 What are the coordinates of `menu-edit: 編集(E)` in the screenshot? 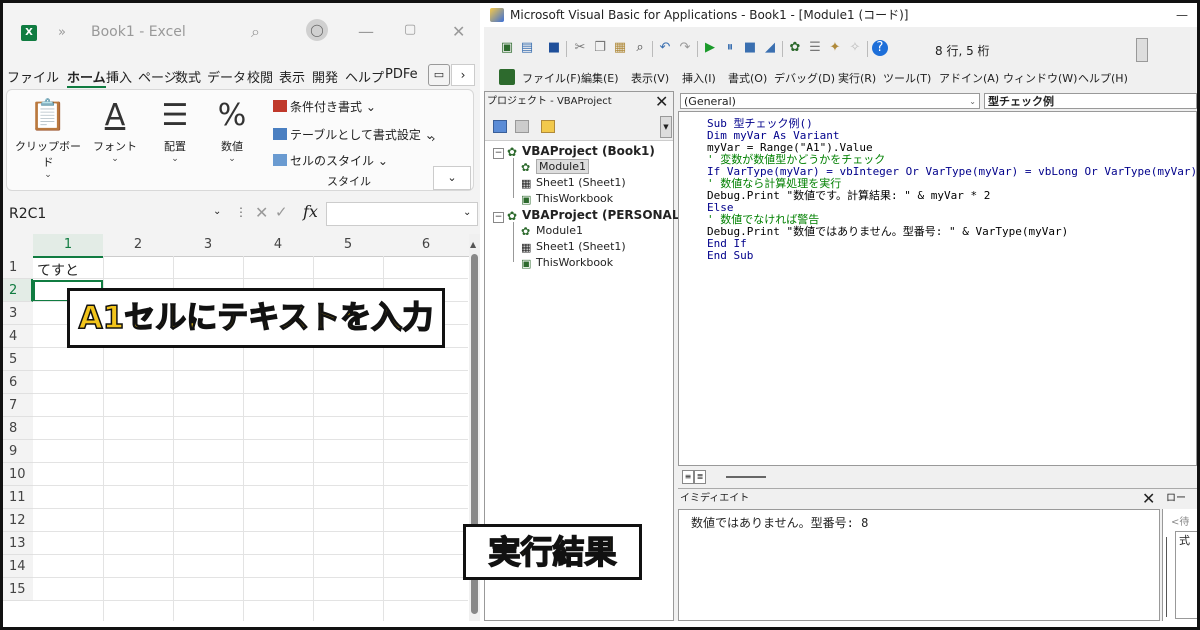 It's located at (600, 78).